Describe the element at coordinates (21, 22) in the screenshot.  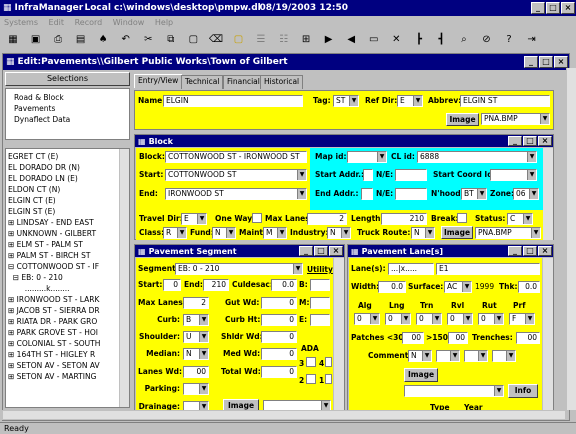
I see `menu-systems: Systems` at that location.